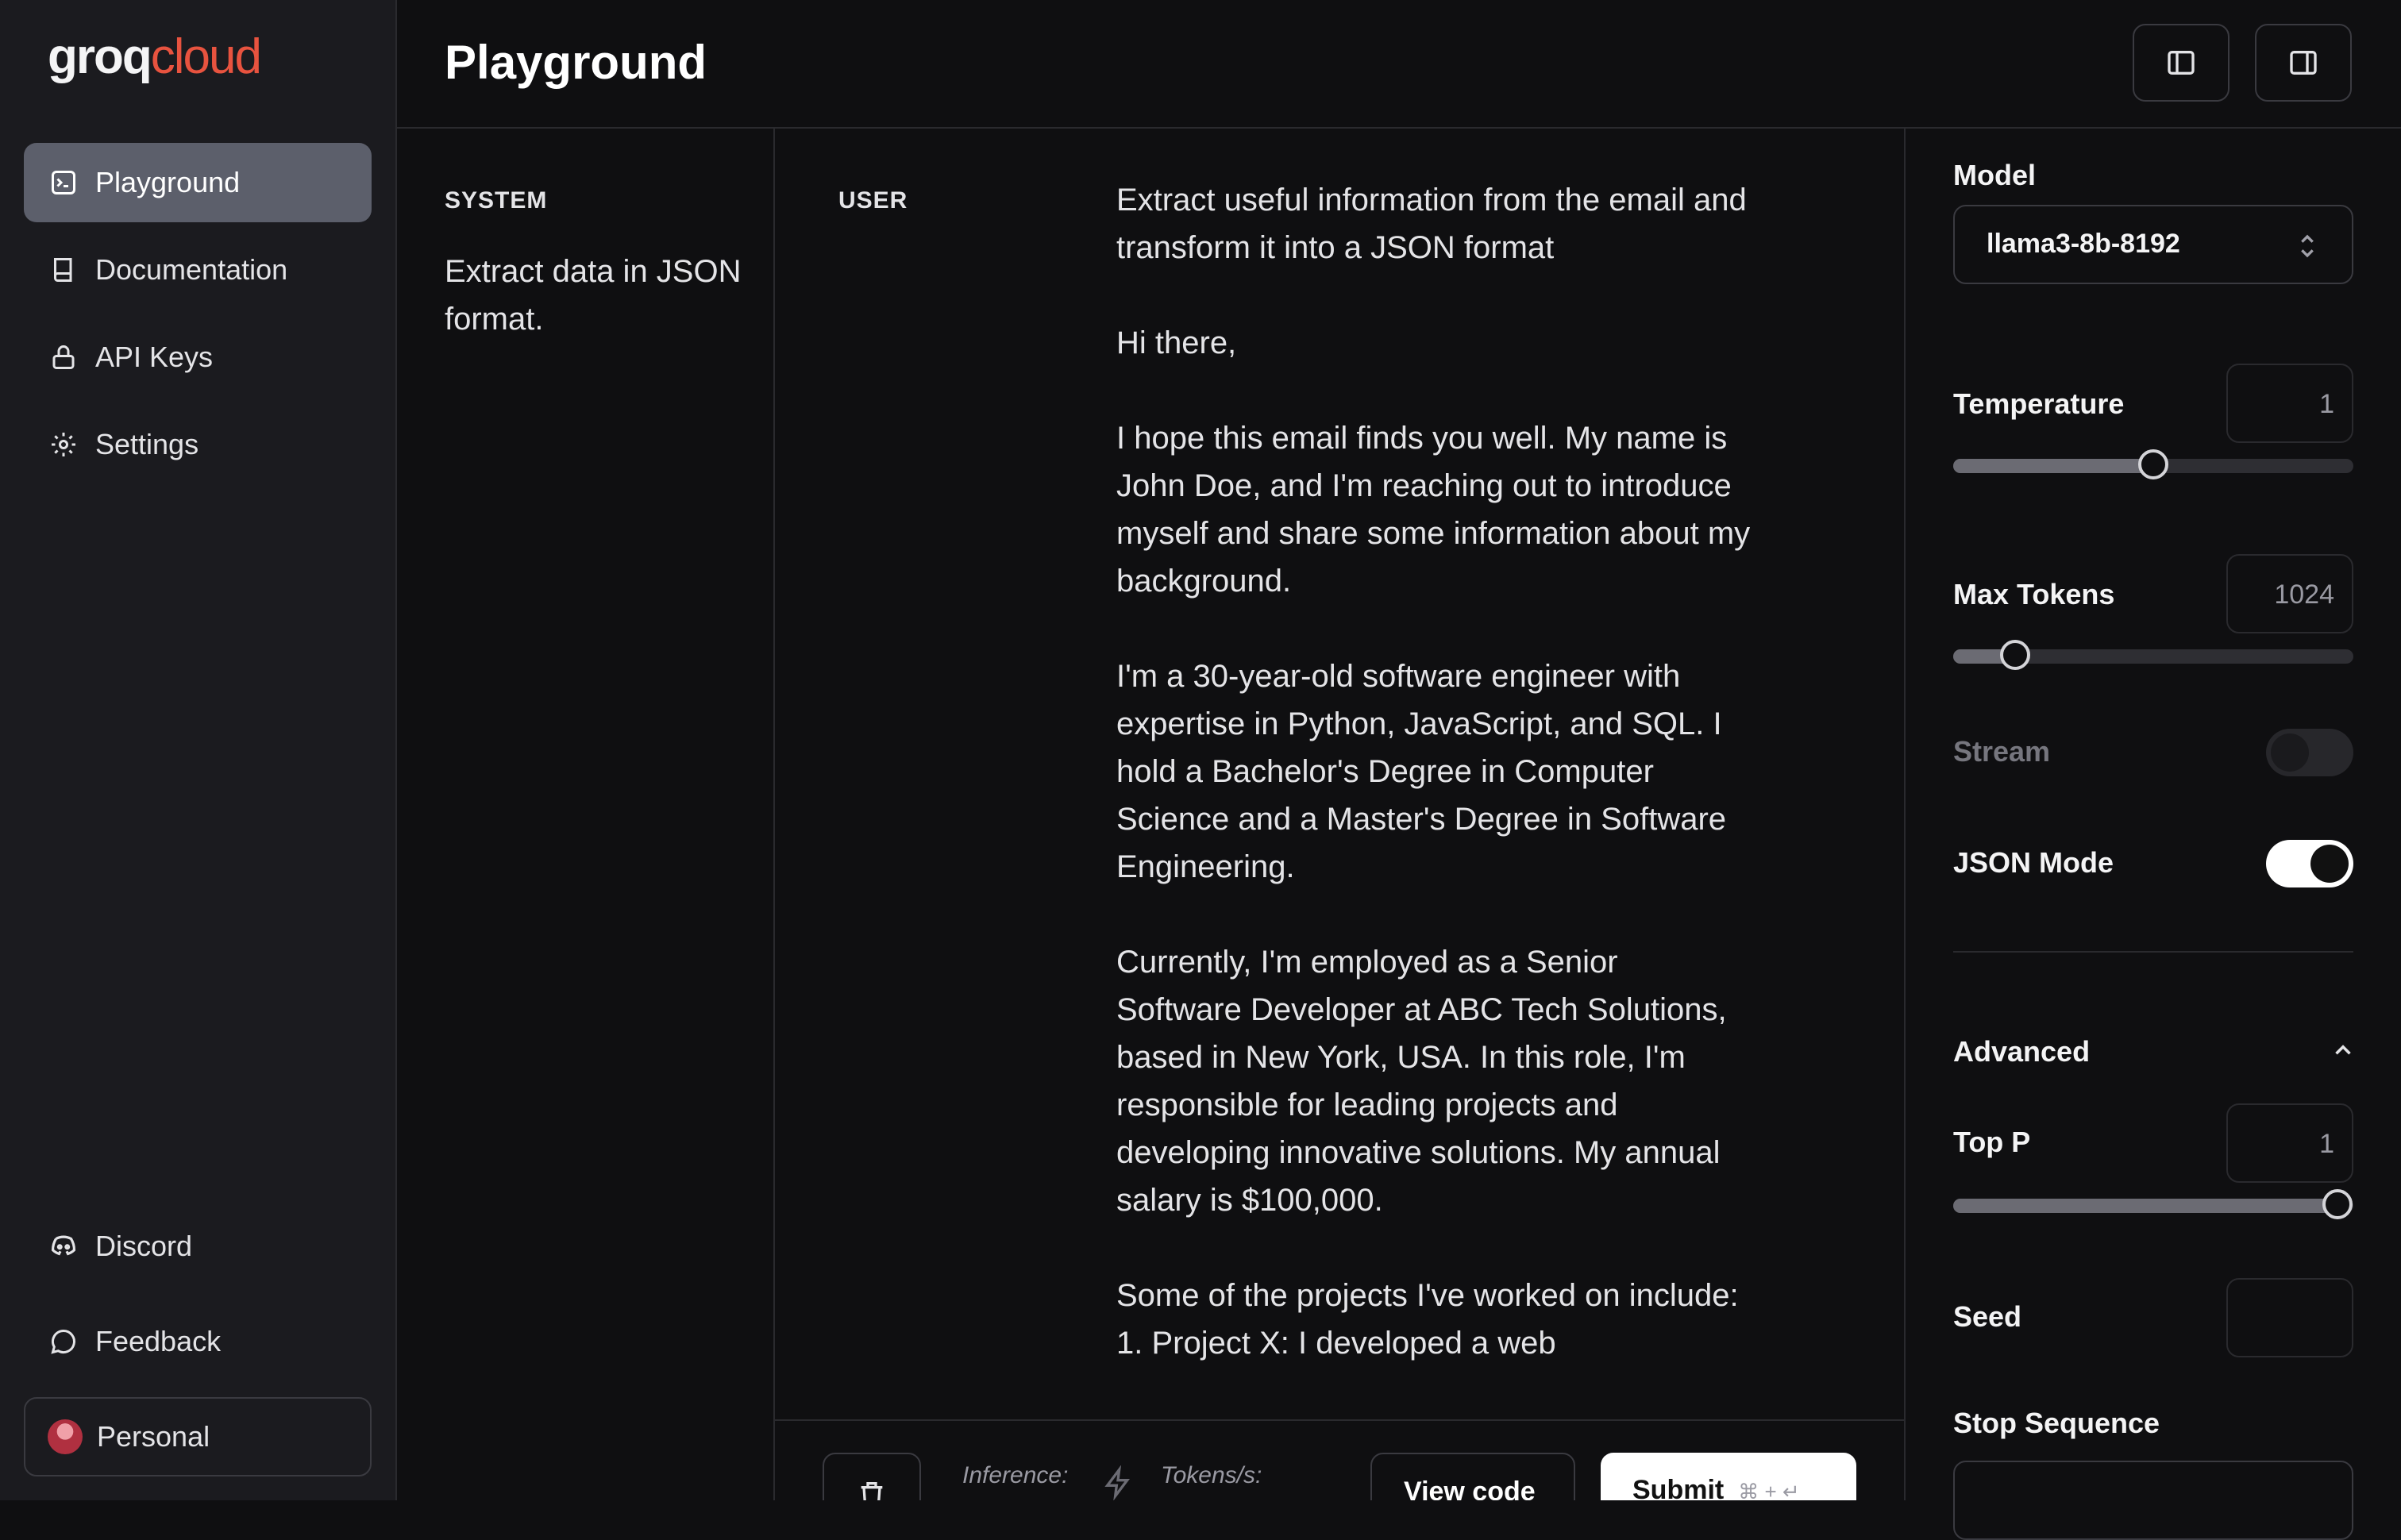 This screenshot has height=1540, width=2401. Describe the element at coordinates (66, 1436) in the screenshot. I see `avatar` at that location.